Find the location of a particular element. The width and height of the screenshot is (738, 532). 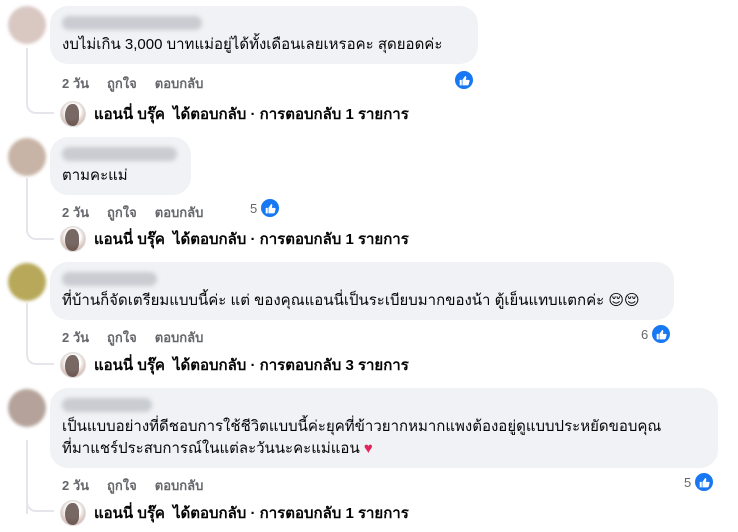

heart-emoji: ♥ is located at coordinates (368, 448).